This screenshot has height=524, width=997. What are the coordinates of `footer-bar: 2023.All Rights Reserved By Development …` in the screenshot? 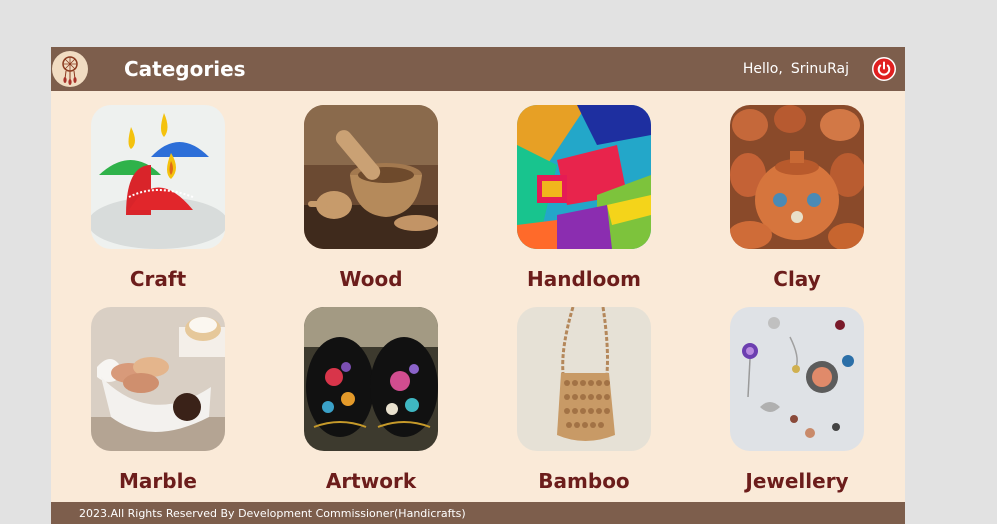 It's located at (478, 513).